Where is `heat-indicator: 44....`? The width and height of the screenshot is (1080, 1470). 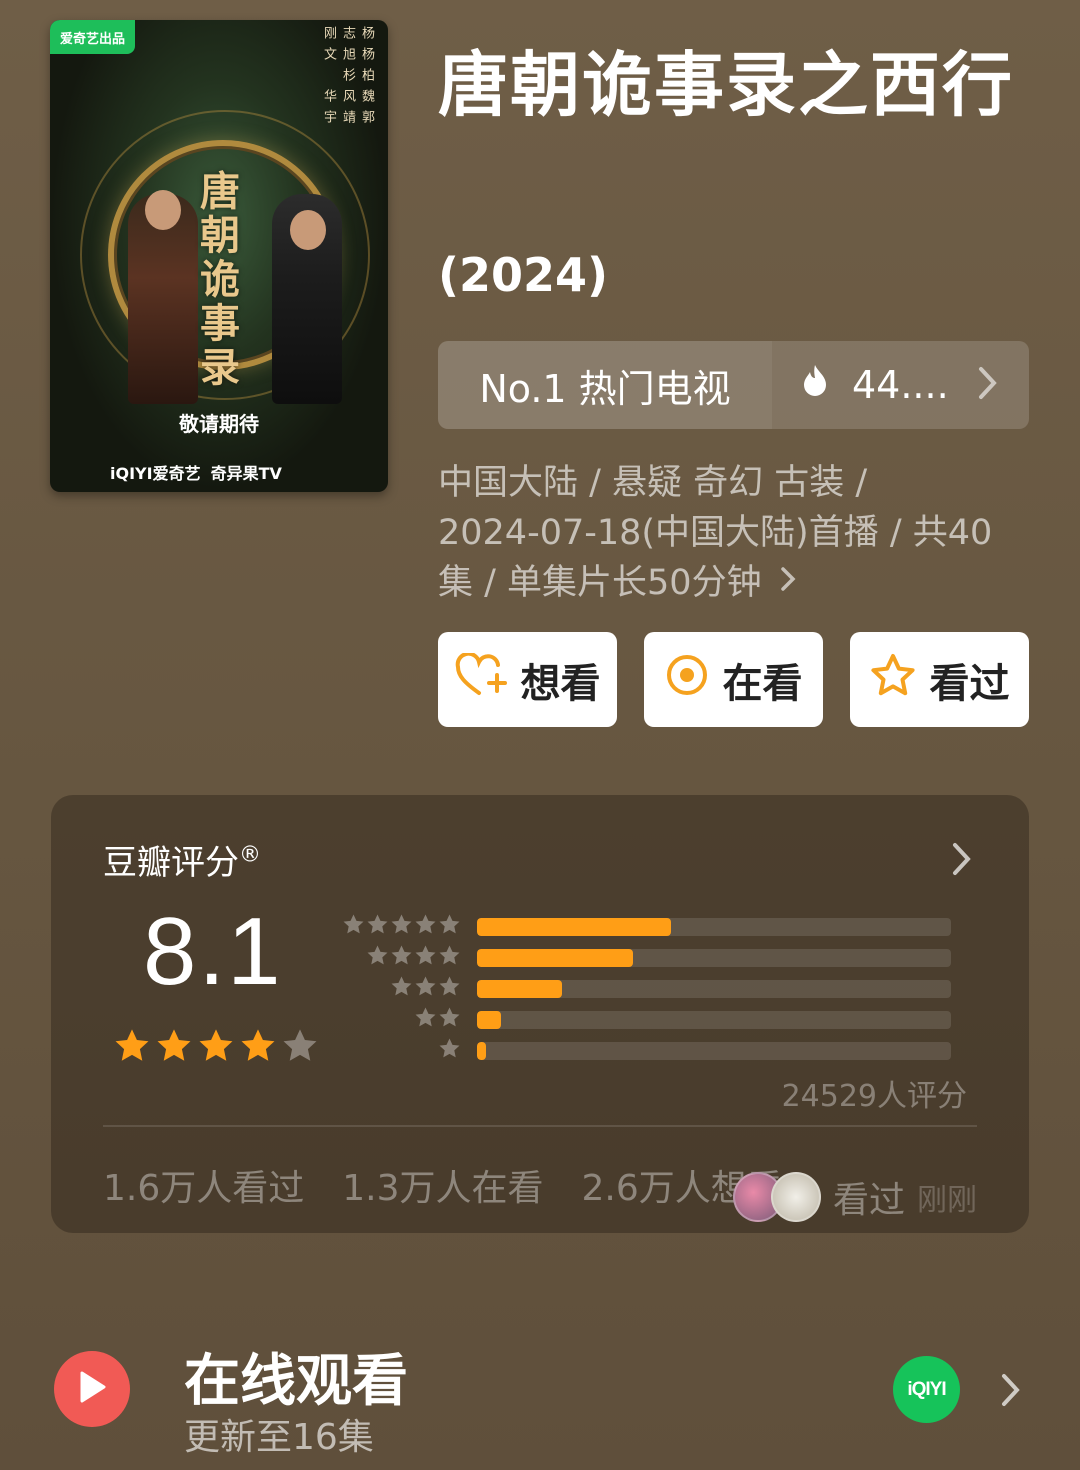
heat-indicator: 44.... is located at coordinates (900, 385).